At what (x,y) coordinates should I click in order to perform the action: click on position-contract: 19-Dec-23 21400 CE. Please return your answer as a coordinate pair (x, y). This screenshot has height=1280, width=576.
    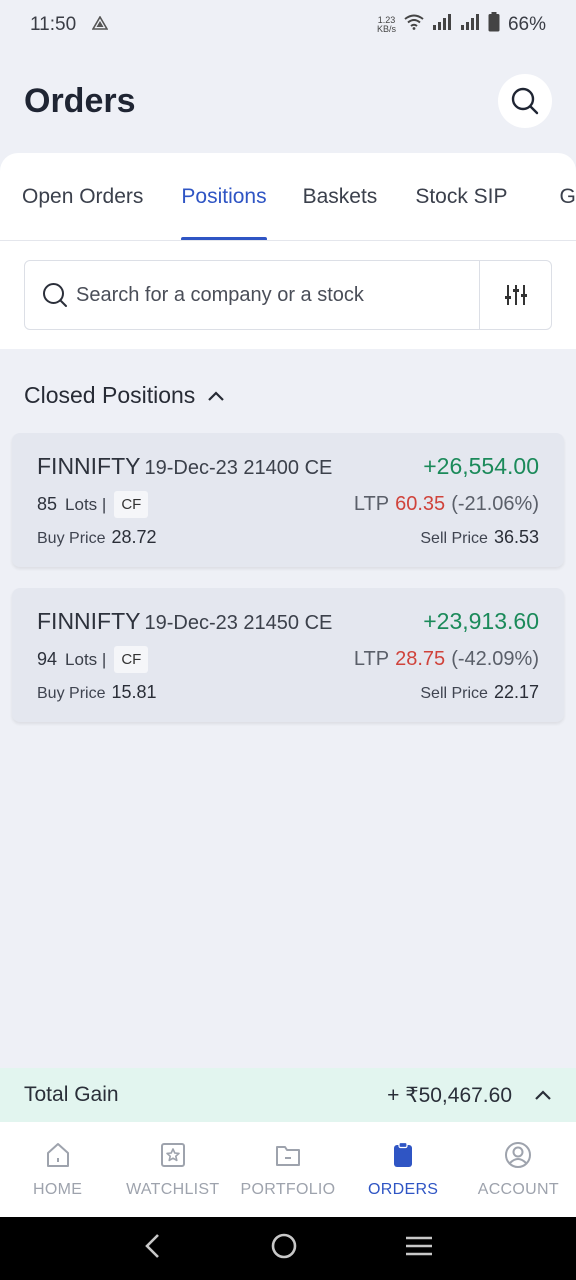
    Looking at the image, I should click on (238, 468).